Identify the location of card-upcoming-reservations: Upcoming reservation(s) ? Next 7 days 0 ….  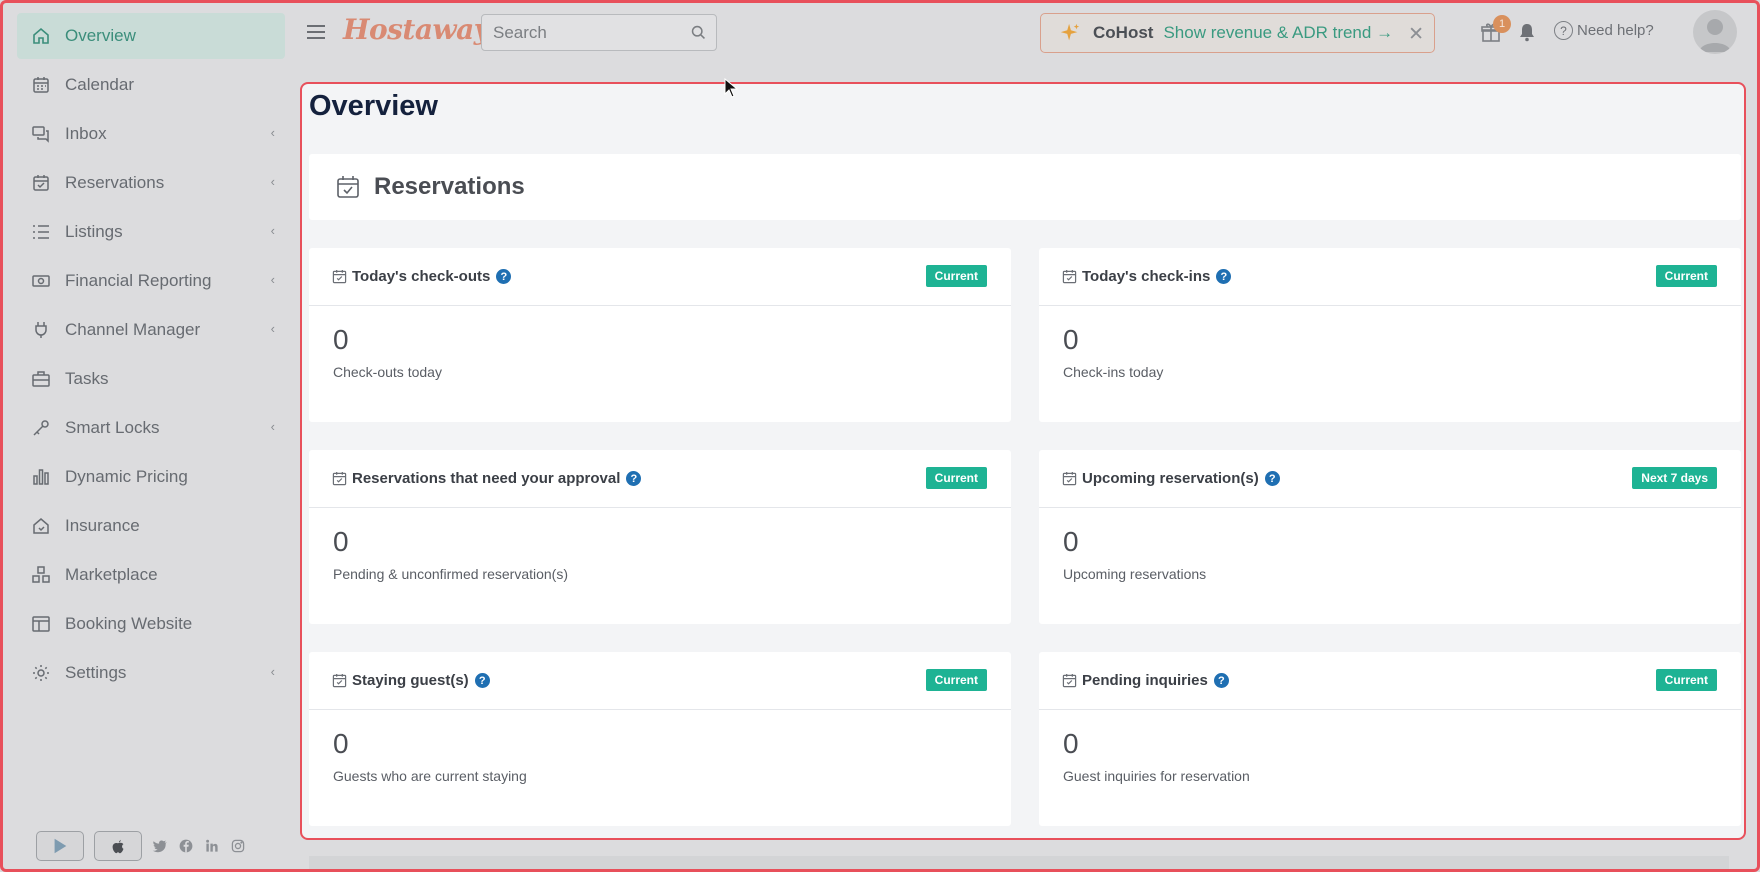
(1390, 537).